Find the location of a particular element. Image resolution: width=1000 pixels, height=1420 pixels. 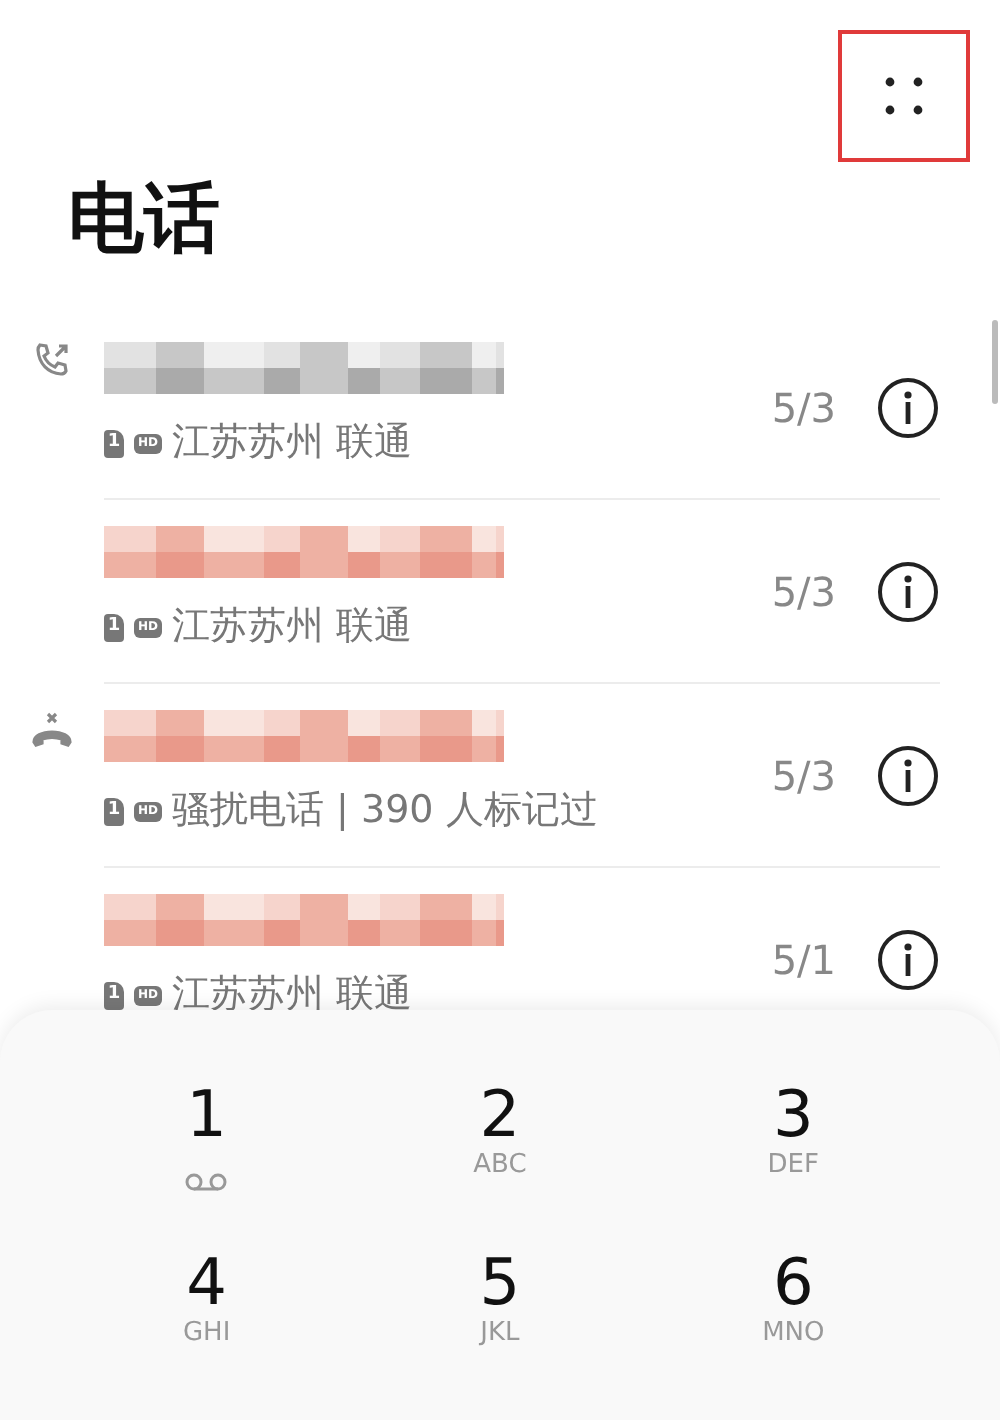

call-location: 骚扰电话 | 390 人标记过 is located at coordinates (385, 811).